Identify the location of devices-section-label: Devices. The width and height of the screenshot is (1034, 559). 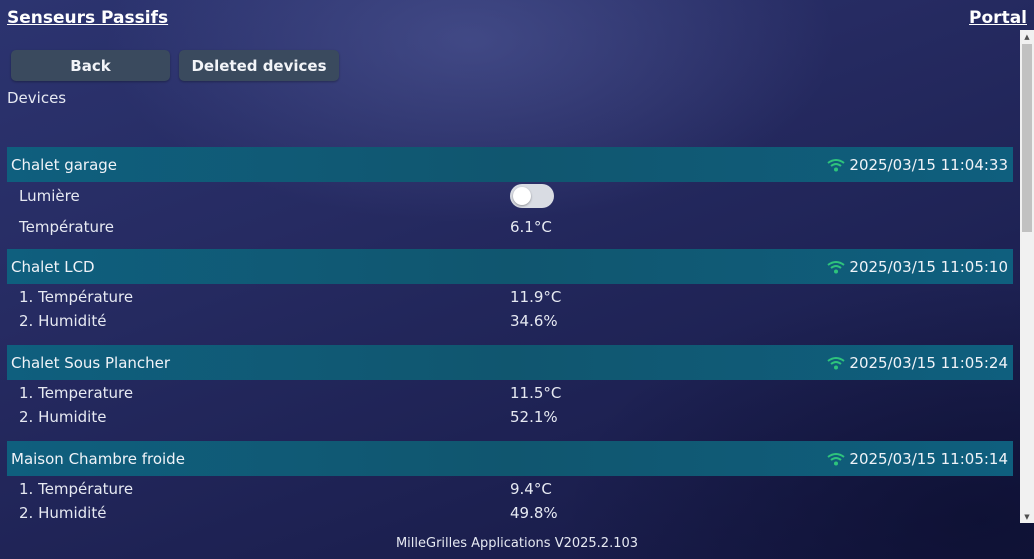
(37, 98).